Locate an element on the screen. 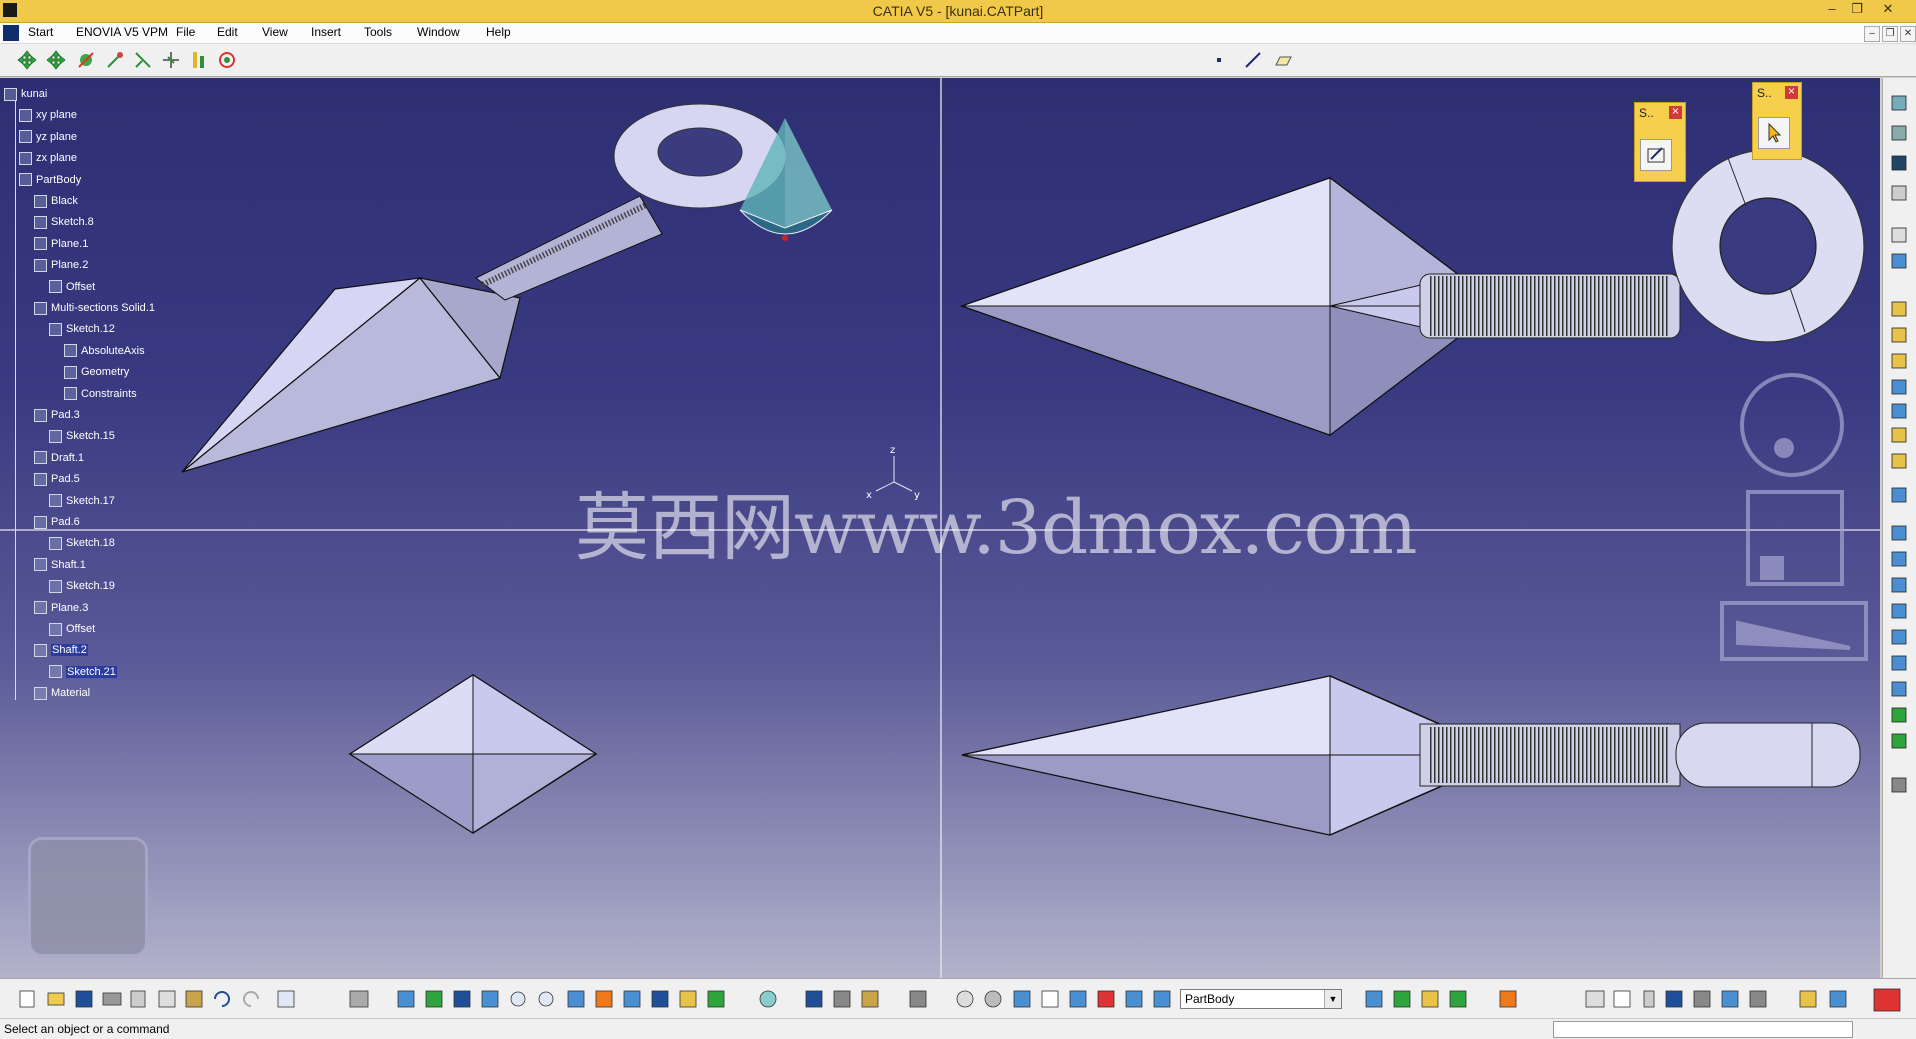 This screenshot has height=1039, width=1916. tree-node: Shaft.2 is located at coordinates (61, 650).